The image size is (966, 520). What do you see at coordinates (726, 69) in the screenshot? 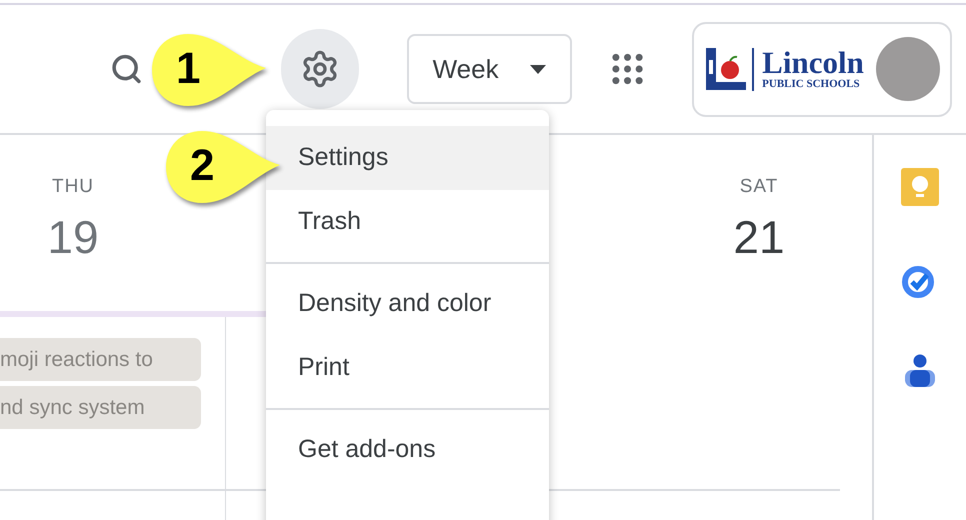
I see `school-logo-icon` at bounding box center [726, 69].